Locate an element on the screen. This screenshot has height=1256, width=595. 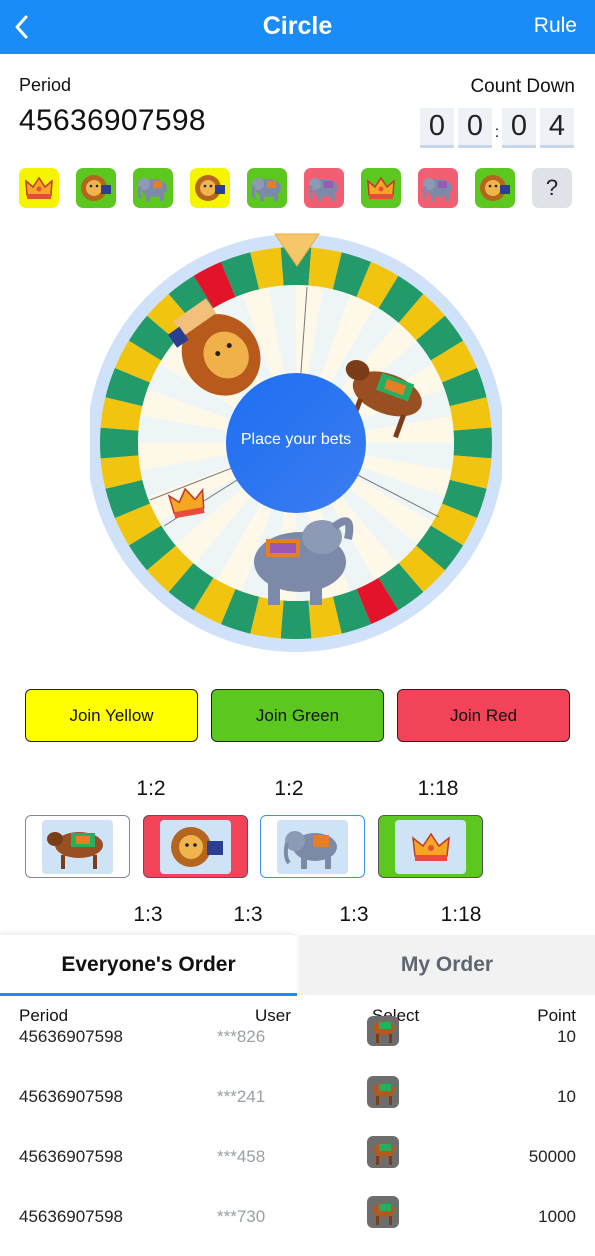
bet-option-lion is located at coordinates (195, 846).